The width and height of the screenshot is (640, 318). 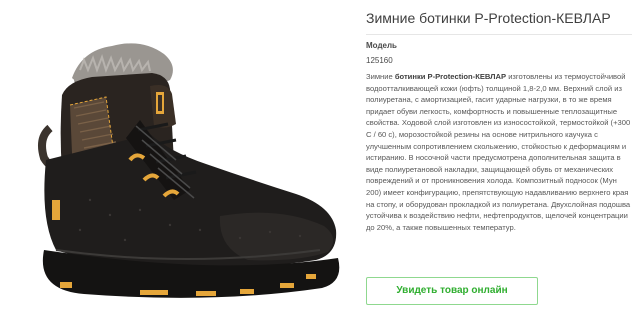 I want to click on model-label: Модель, so click(x=381, y=45).